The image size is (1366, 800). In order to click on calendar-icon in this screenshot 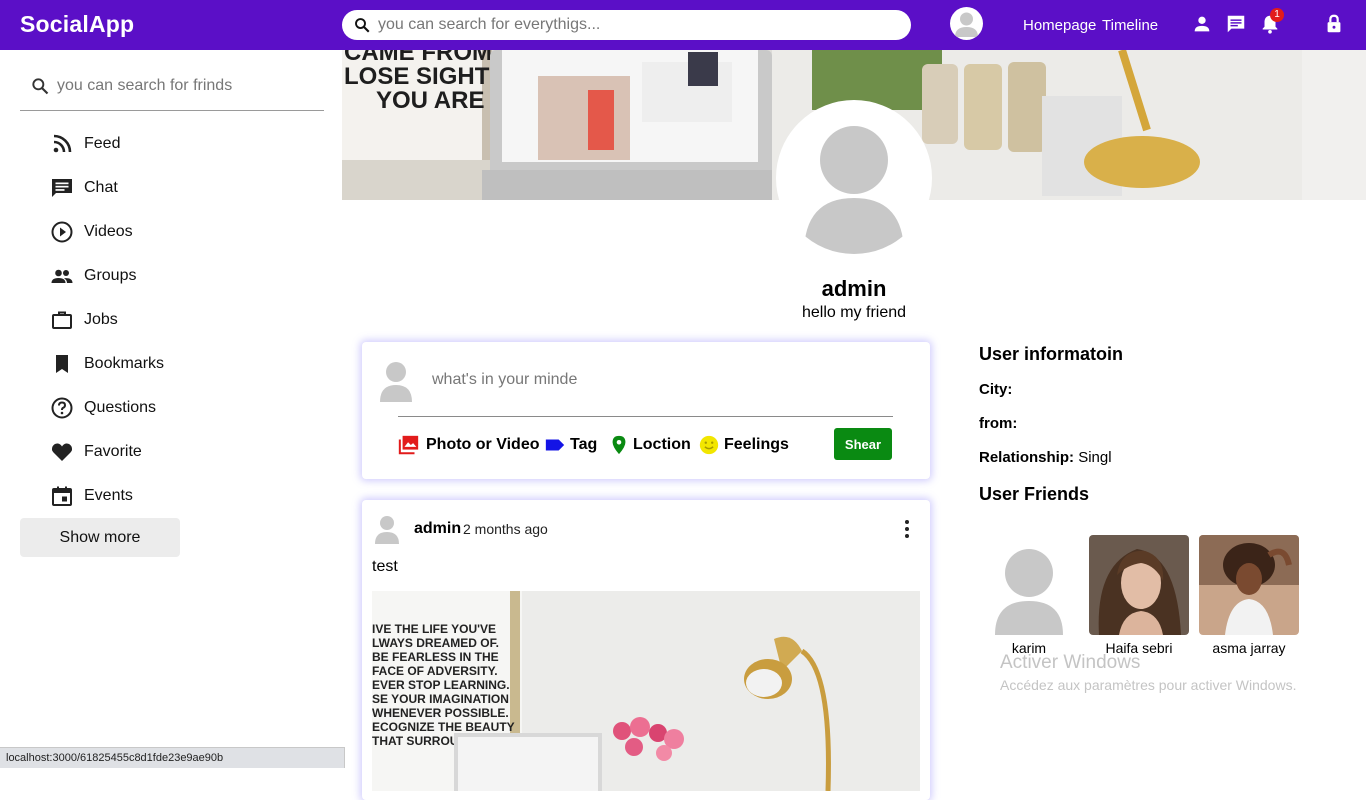, I will do `click(62, 496)`.